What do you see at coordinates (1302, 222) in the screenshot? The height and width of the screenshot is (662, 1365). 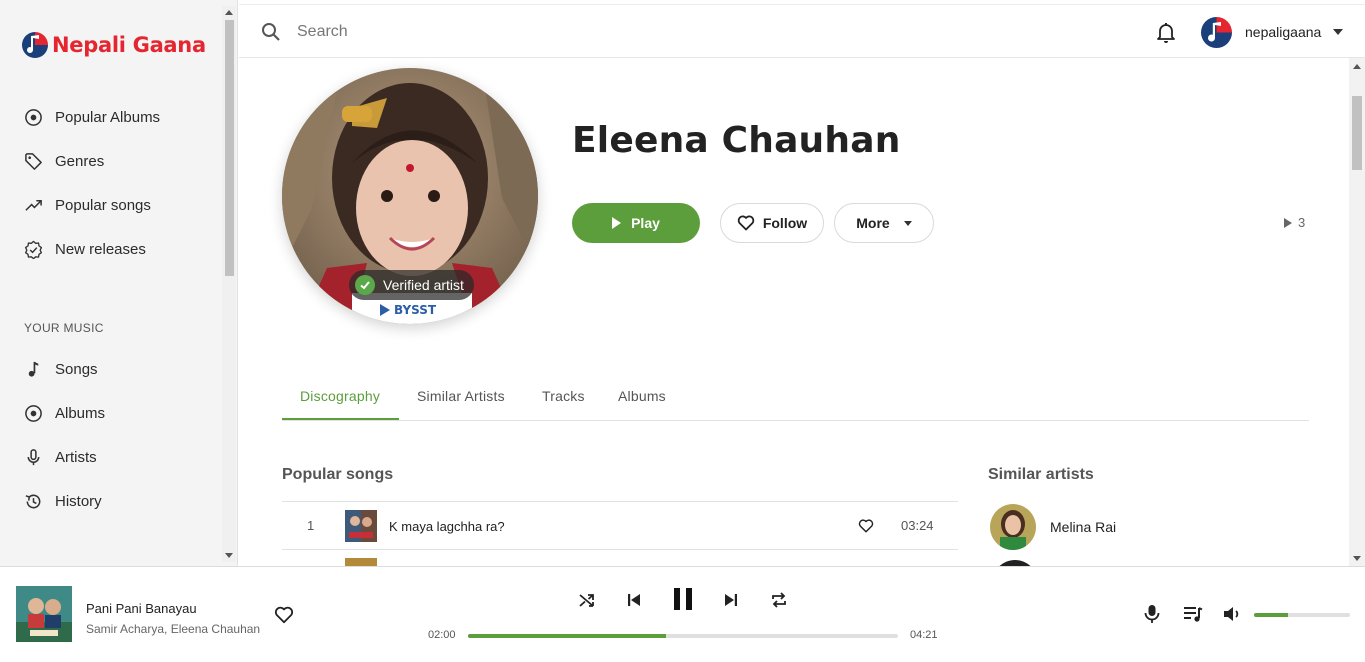 I see `play-count-value: 3` at bounding box center [1302, 222].